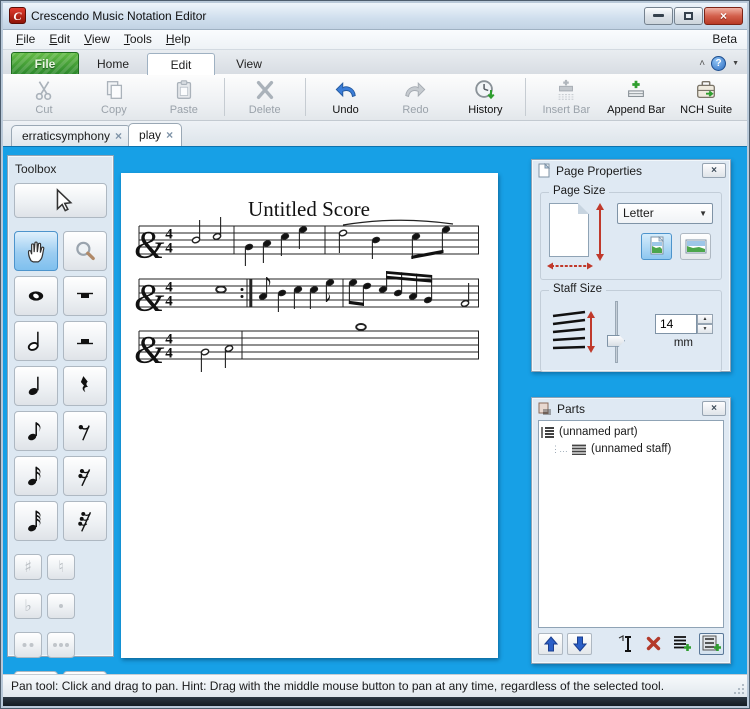  What do you see at coordinates (184, 96) in the screenshot?
I see `paste-button: Paste` at bounding box center [184, 96].